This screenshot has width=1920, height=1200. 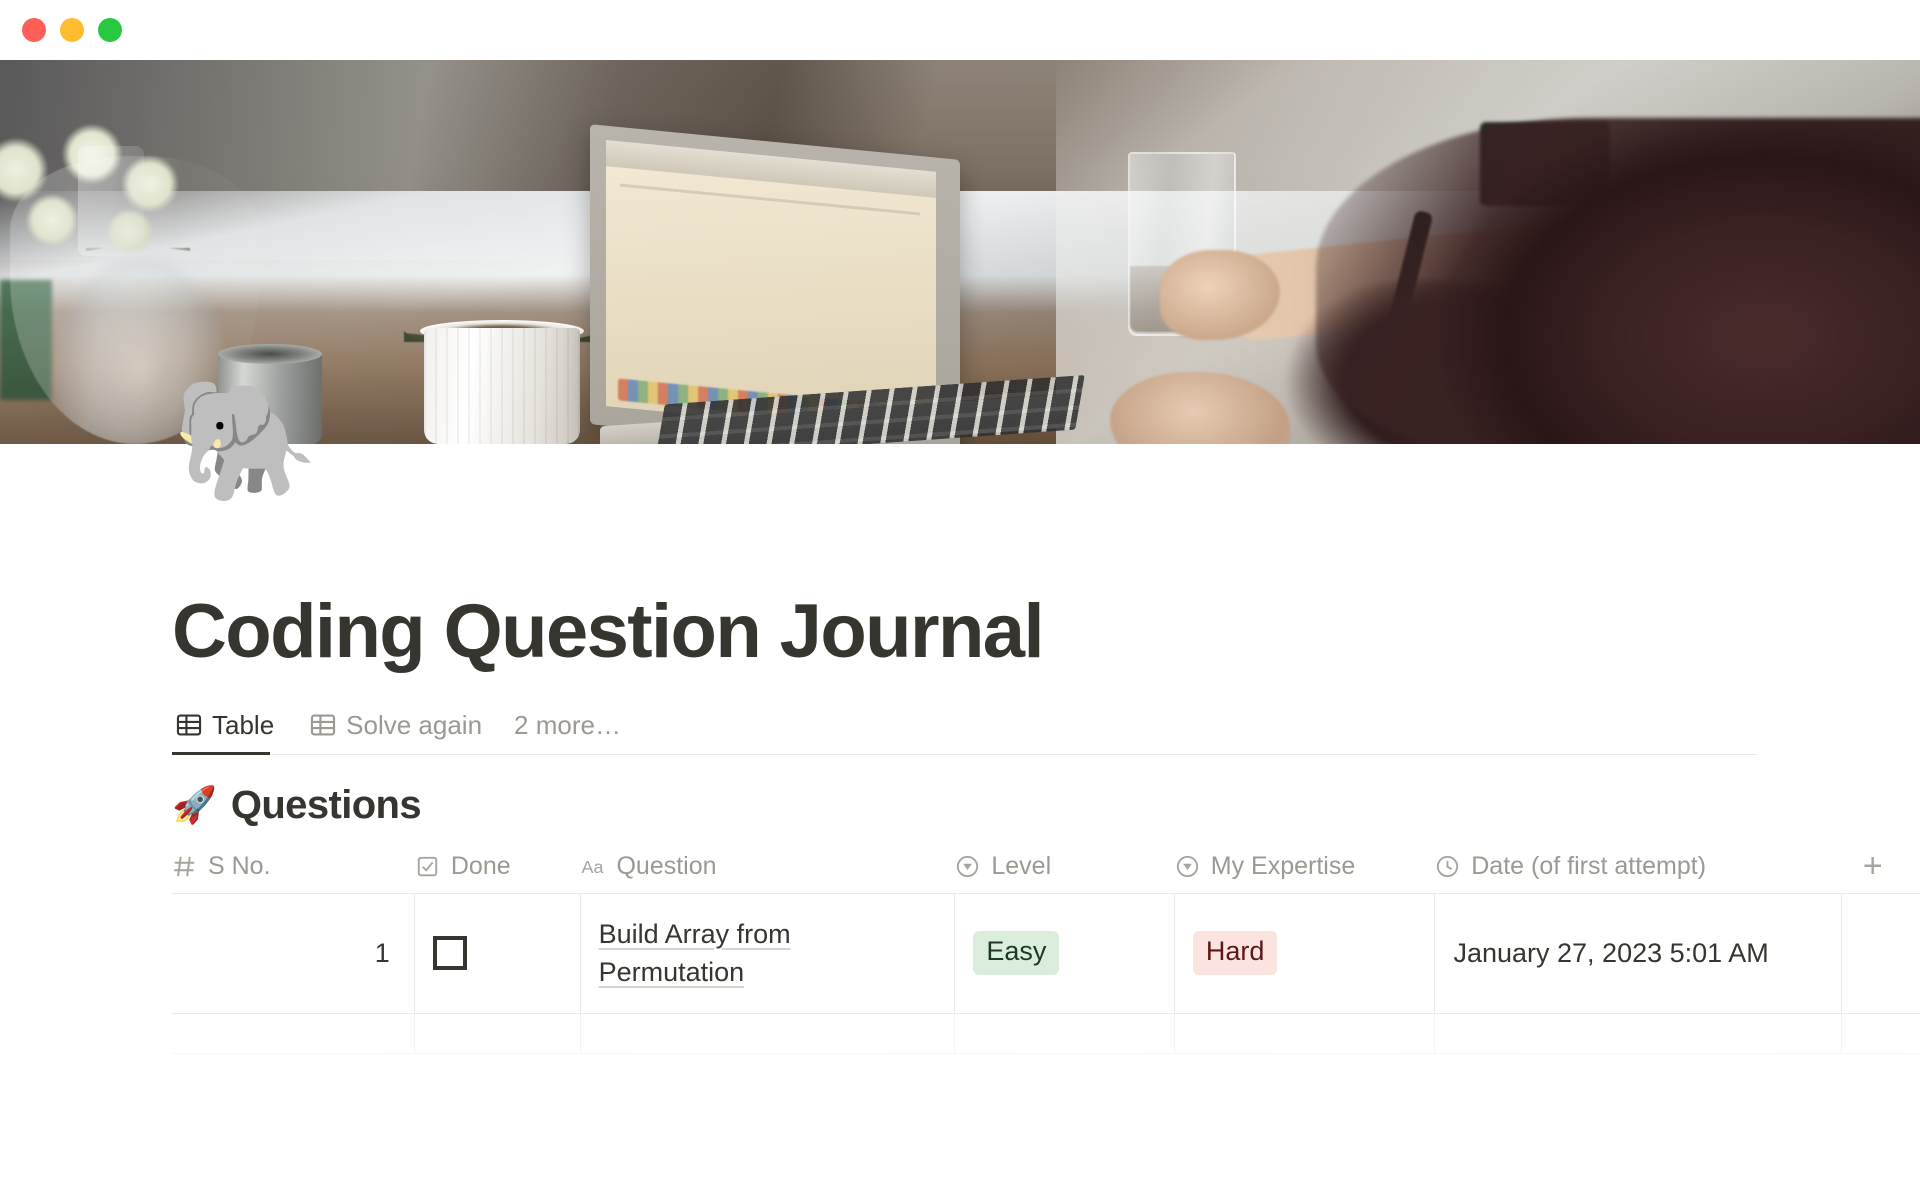 What do you see at coordinates (1589, 865) in the screenshot?
I see `column-header-date-label: Date (of first attempt)` at bounding box center [1589, 865].